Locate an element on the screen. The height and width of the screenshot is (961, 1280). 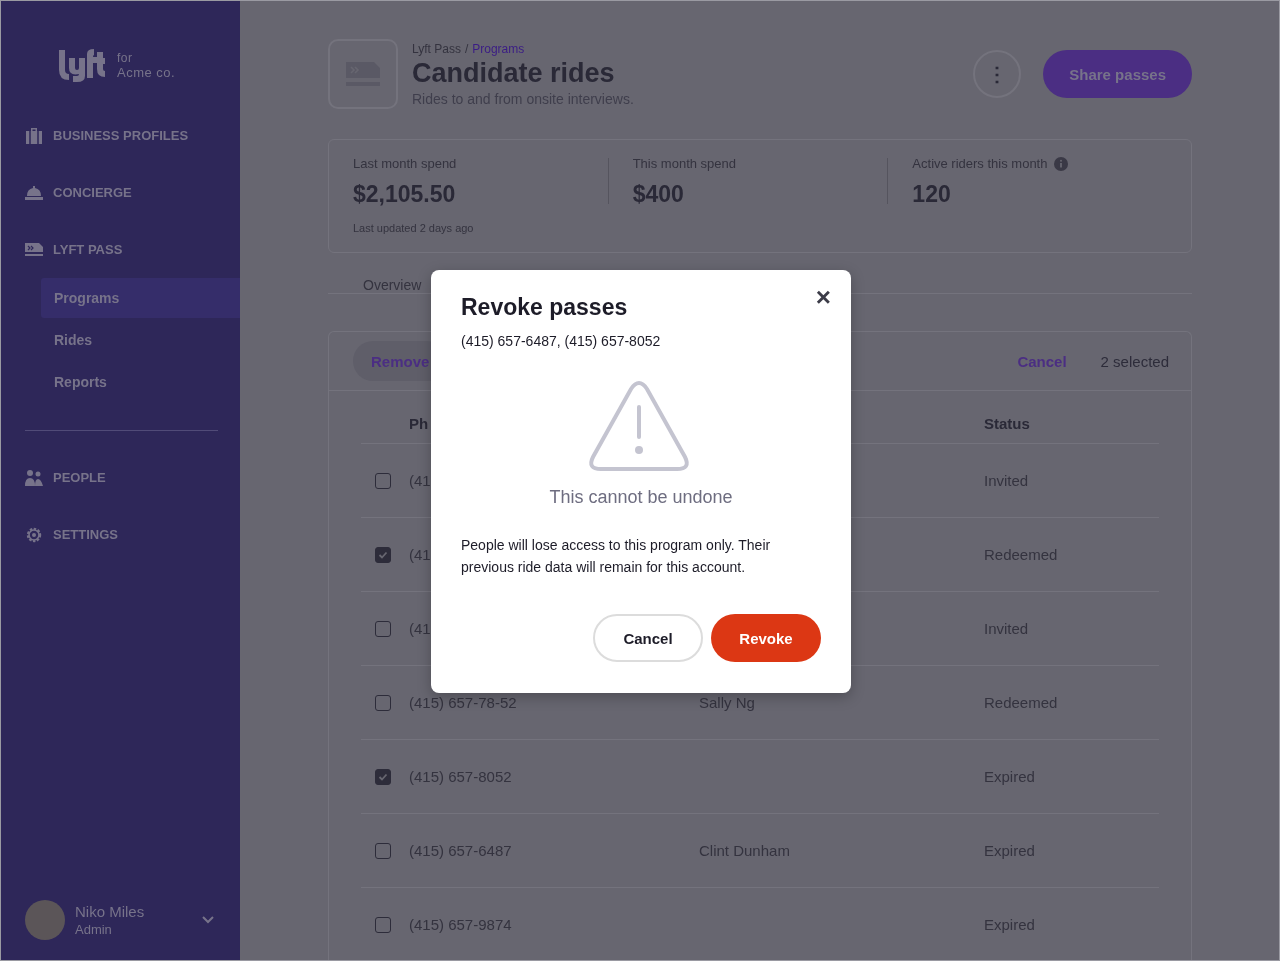
nav-item: PEOPLE is located at coordinates (120, 477).